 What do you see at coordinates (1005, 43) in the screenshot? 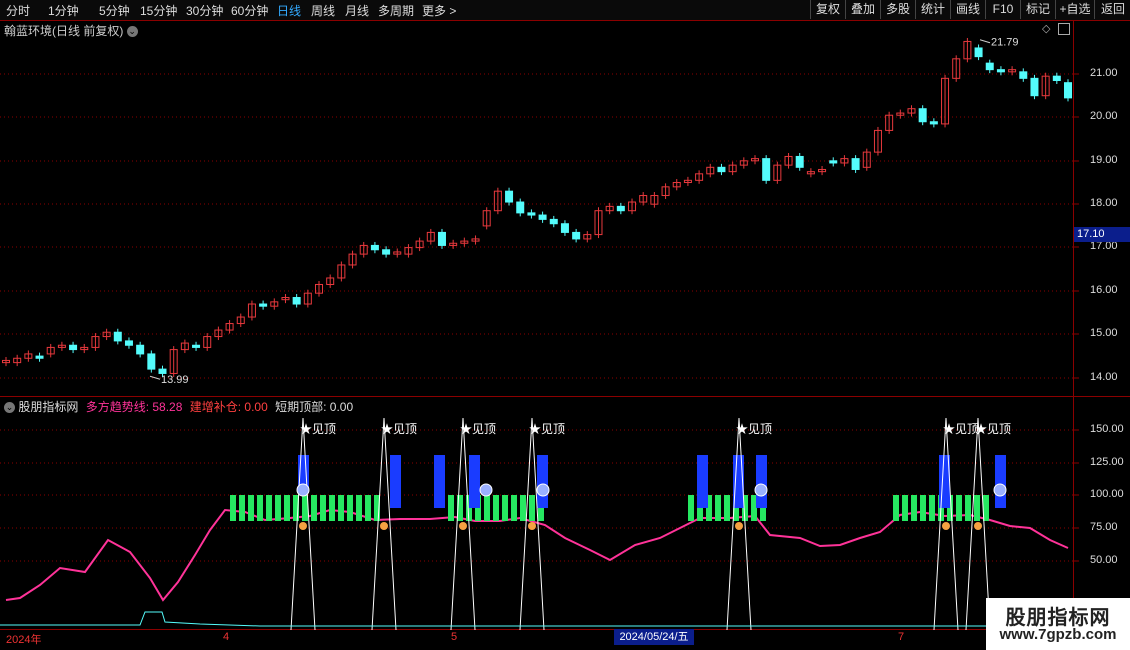
I see `high-label: 21.79` at bounding box center [1005, 43].